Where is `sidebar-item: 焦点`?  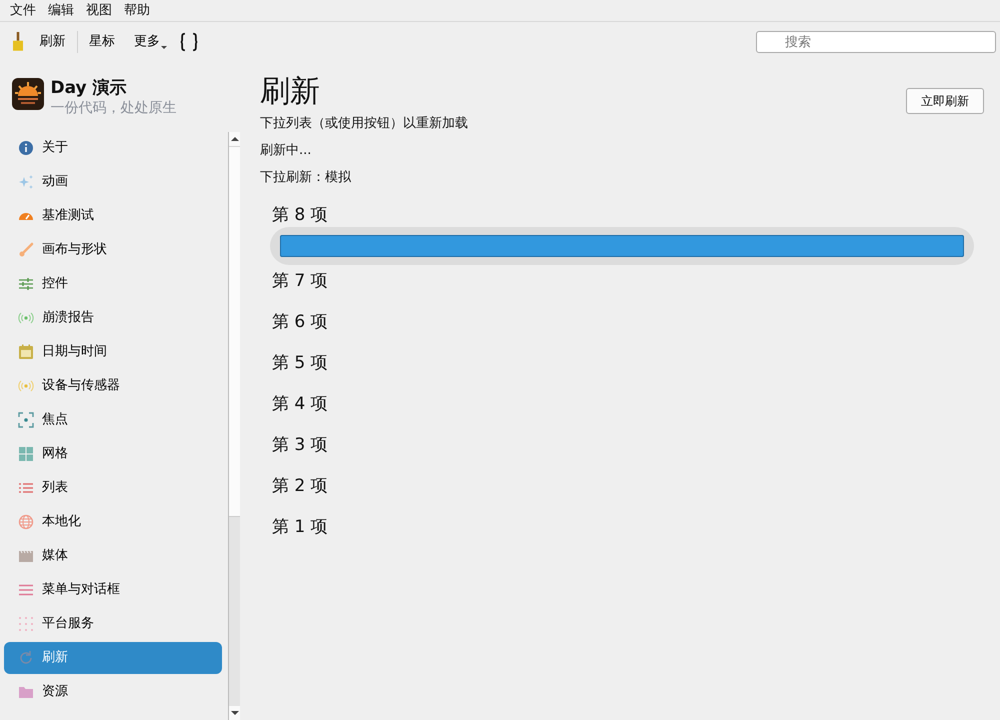
sidebar-item: 焦点 is located at coordinates (113, 420).